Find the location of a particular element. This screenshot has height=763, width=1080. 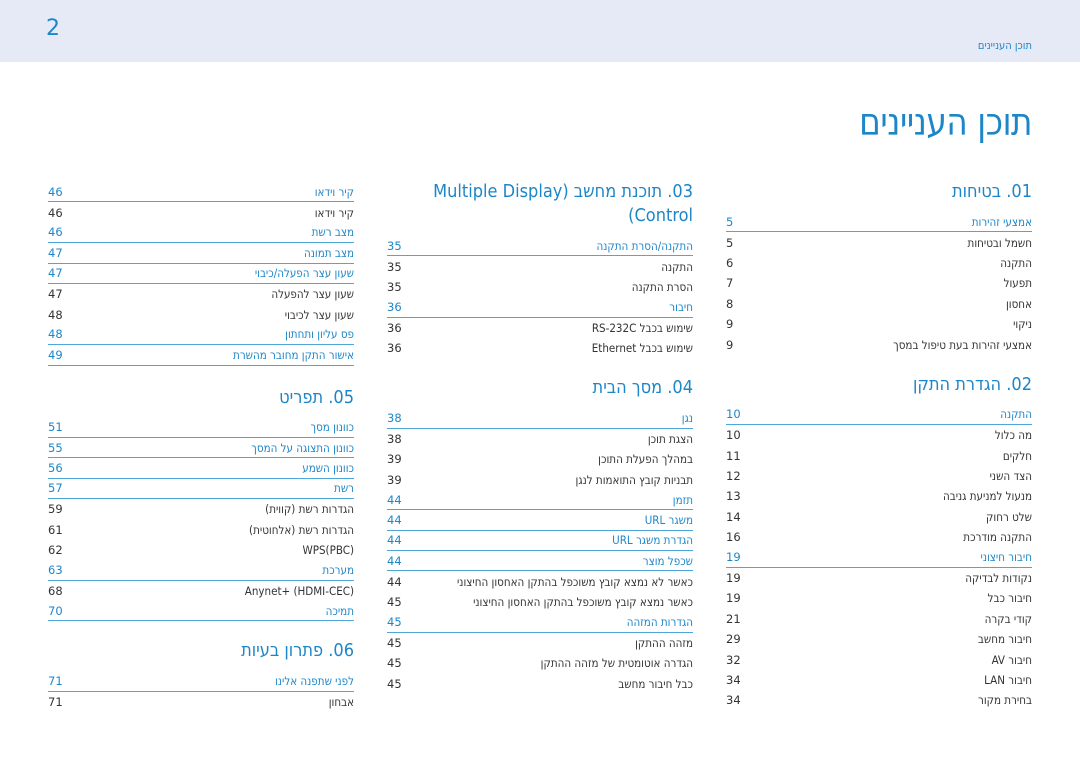

toc-entry: כבל חיבור מחשב 45 is located at coordinates (540, 683).